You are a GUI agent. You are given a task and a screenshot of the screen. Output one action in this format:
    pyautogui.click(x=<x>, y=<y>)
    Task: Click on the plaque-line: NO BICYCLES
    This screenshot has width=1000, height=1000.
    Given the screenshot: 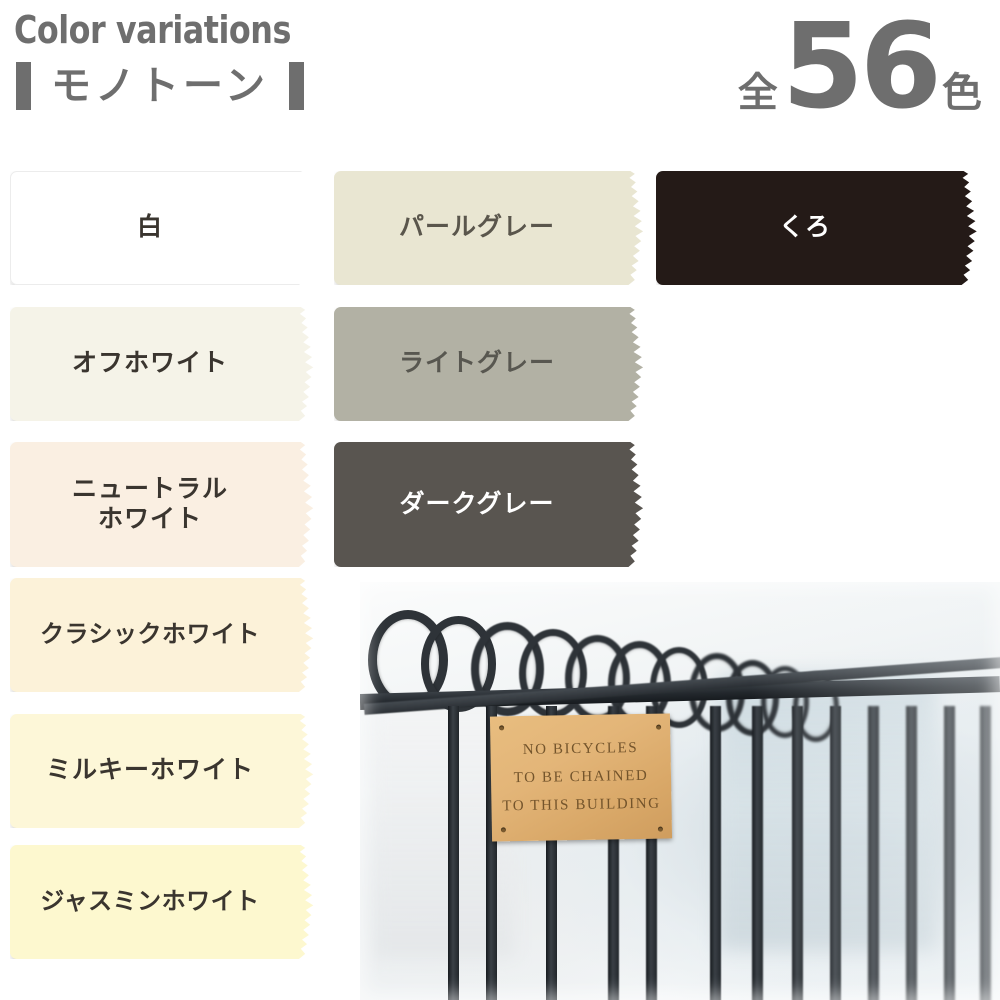 What is the action you would take?
    pyautogui.click(x=580, y=749)
    